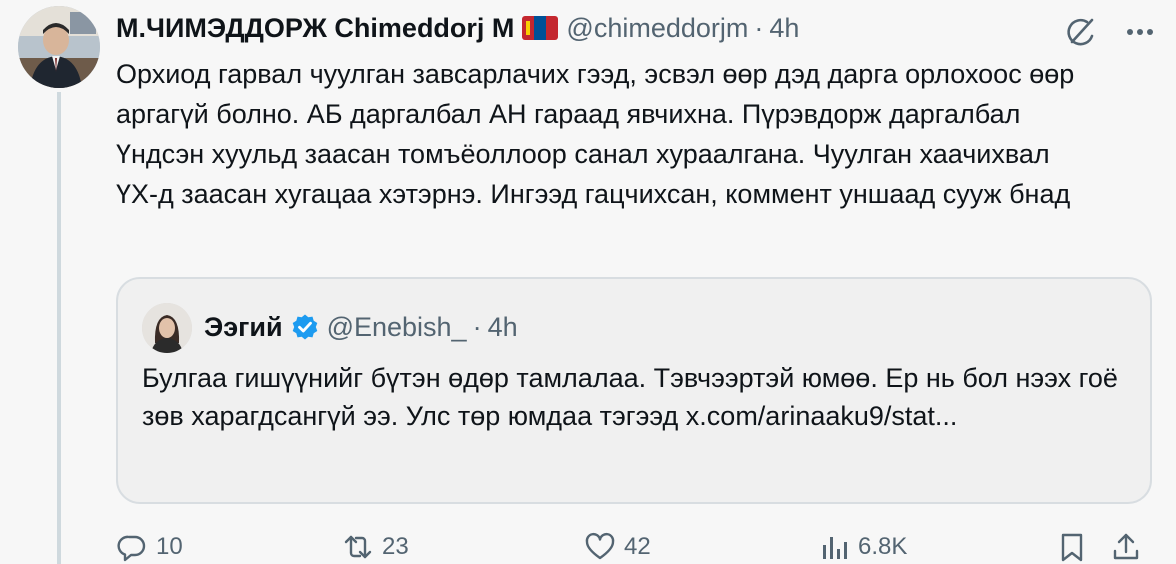 The image size is (1176, 564). I want to click on quote-author-handle: @Enebish_, so click(397, 327).